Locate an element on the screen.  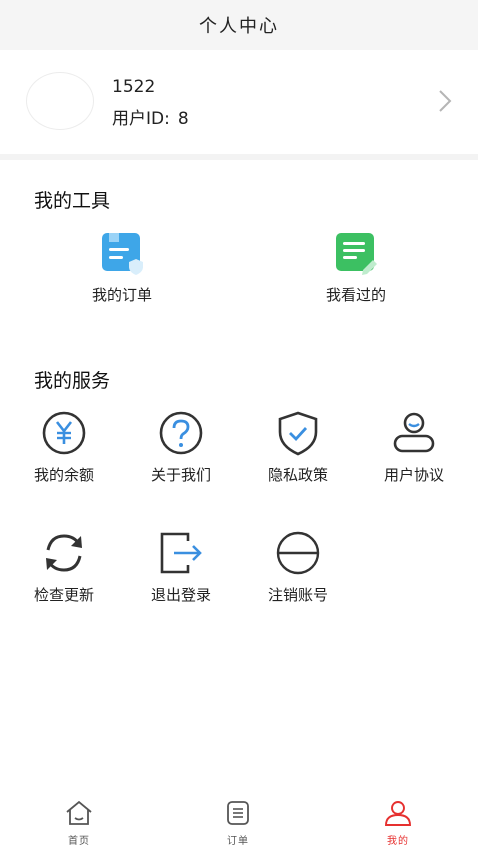
page-title: 个人中心 is located at coordinates (239, 26).